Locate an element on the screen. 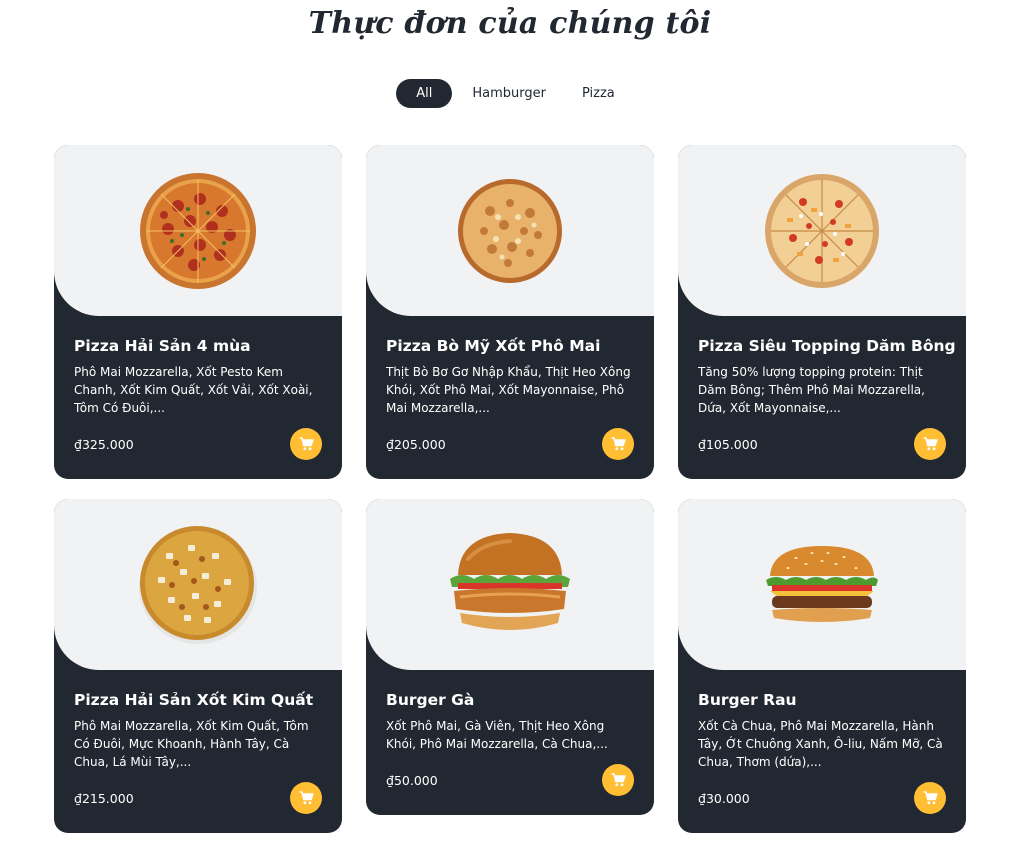 This screenshot has height=844, width=1020. section-heading: Thực đơn của chúng tôi is located at coordinates (510, 23).